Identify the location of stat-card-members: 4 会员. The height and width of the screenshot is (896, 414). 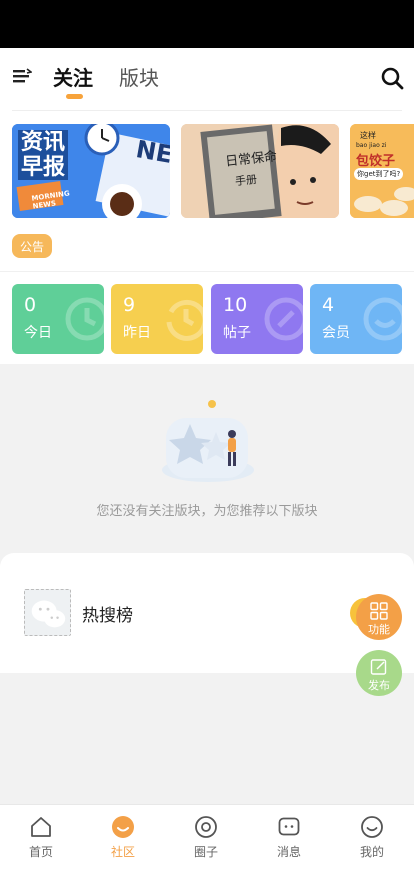
(356, 319).